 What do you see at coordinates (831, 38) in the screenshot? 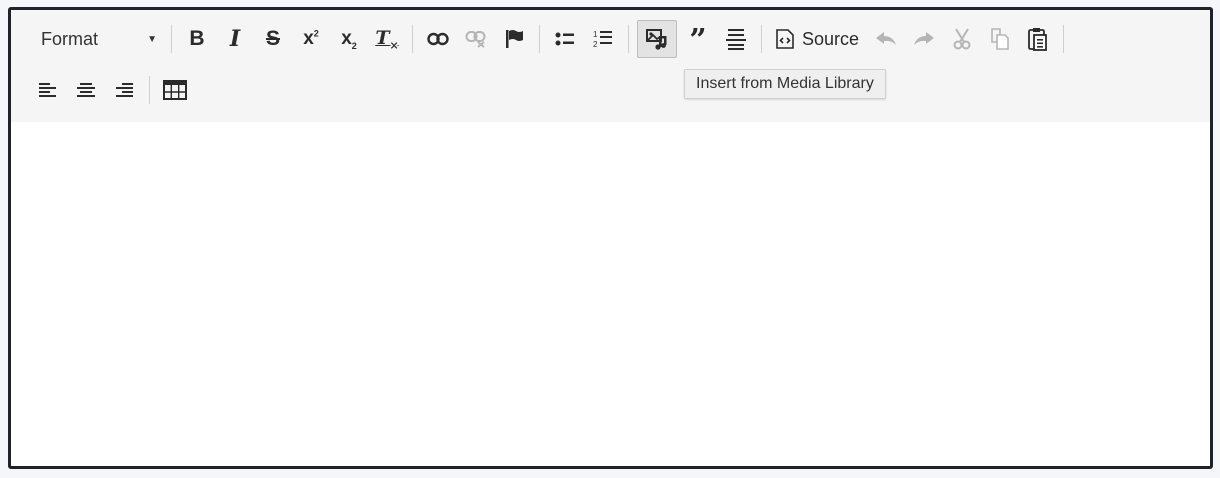
I see `source-button-label: Source` at bounding box center [831, 38].